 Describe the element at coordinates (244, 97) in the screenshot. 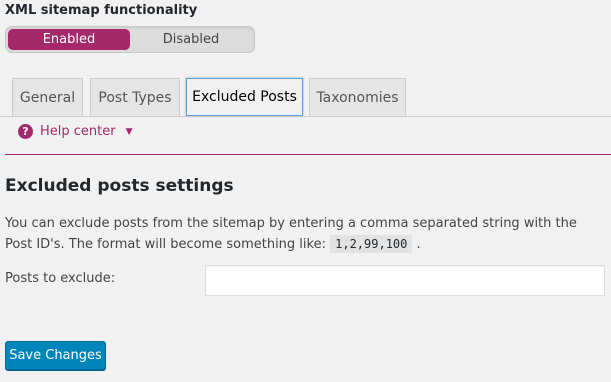

I see `tab-excluded-posts: Excluded Posts` at that location.